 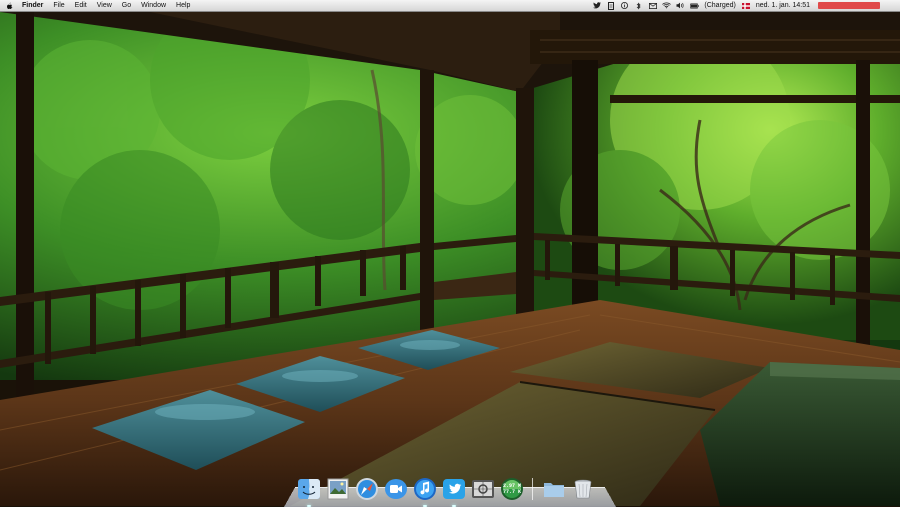 What do you see at coordinates (10, 6) in the screenshot?
I see `apple-menu-icon` at bounding box center [10, 6].